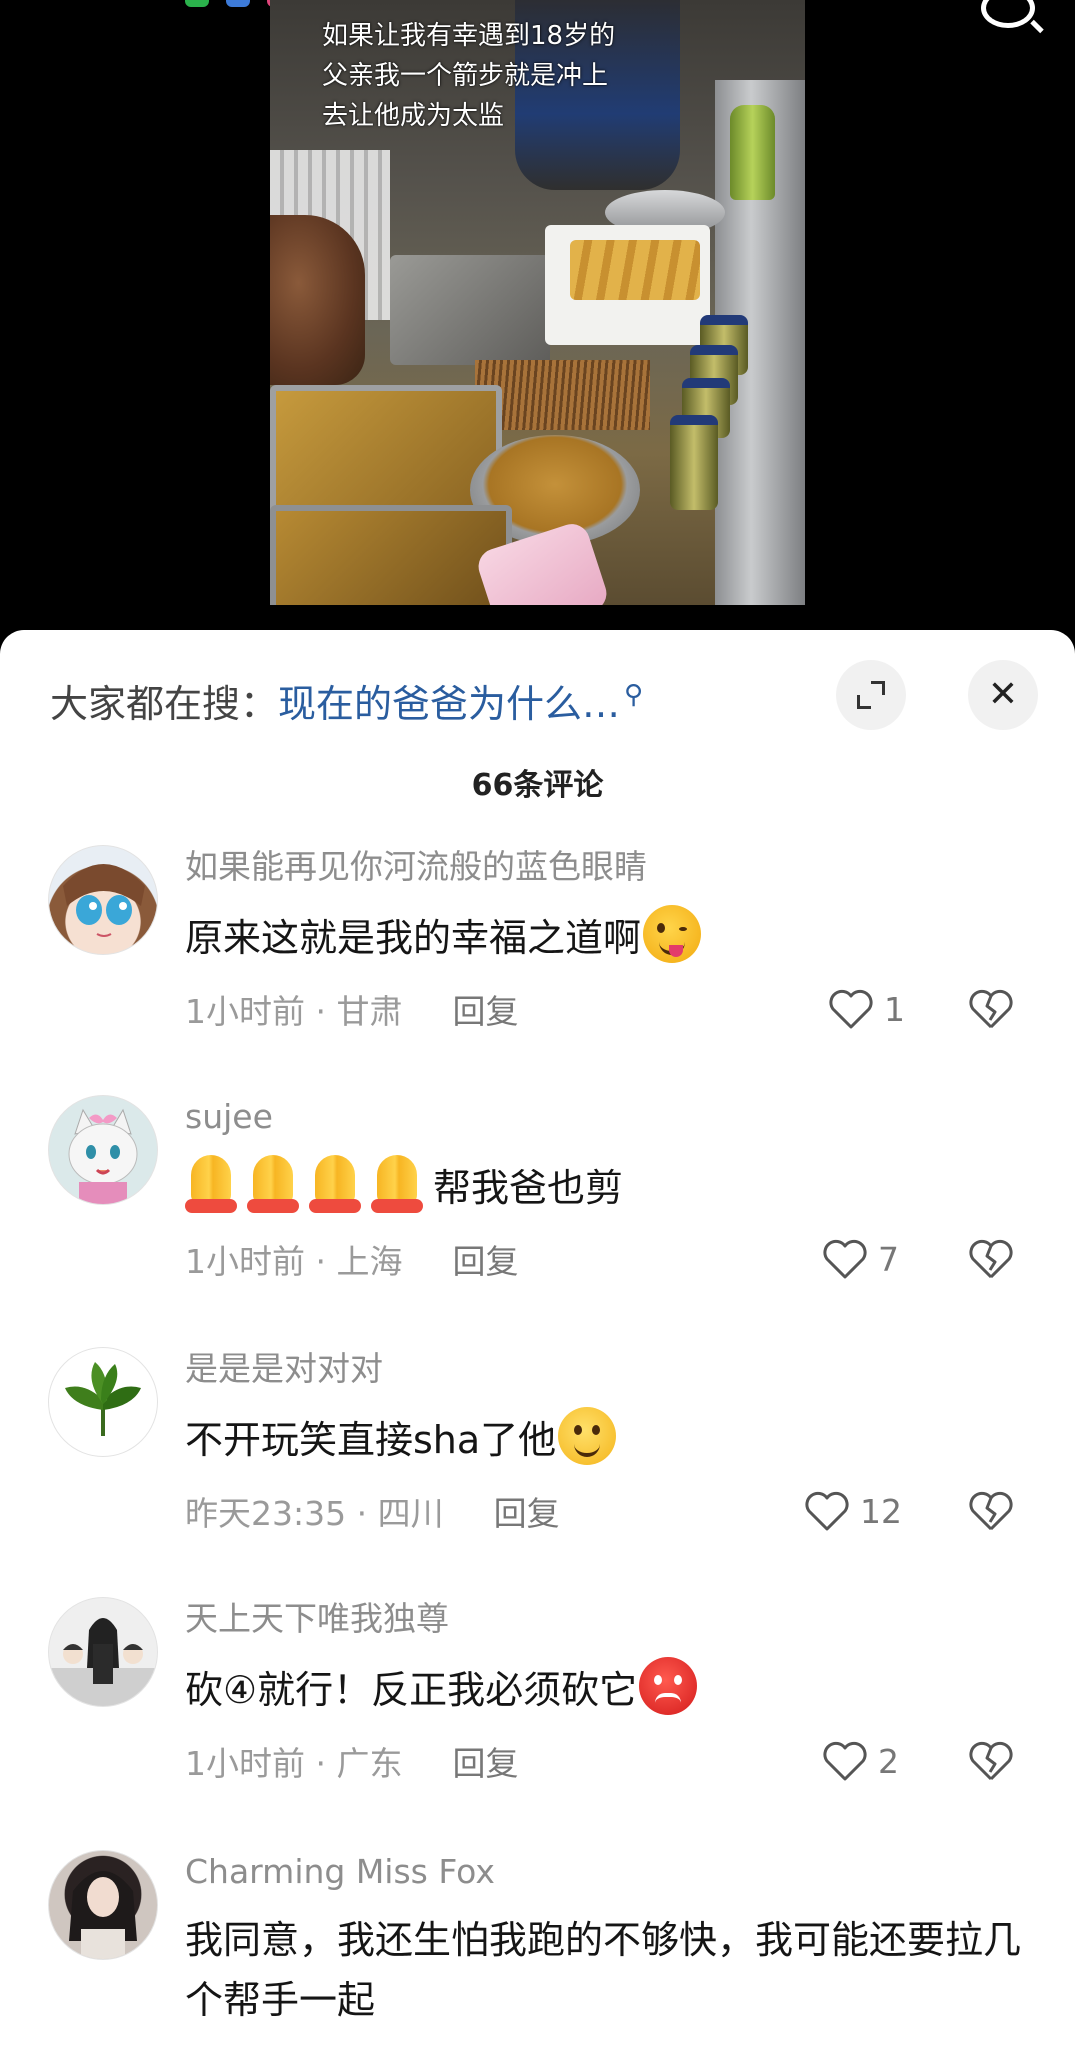  I want to click on close-button: ✕, so click(1003, 695).